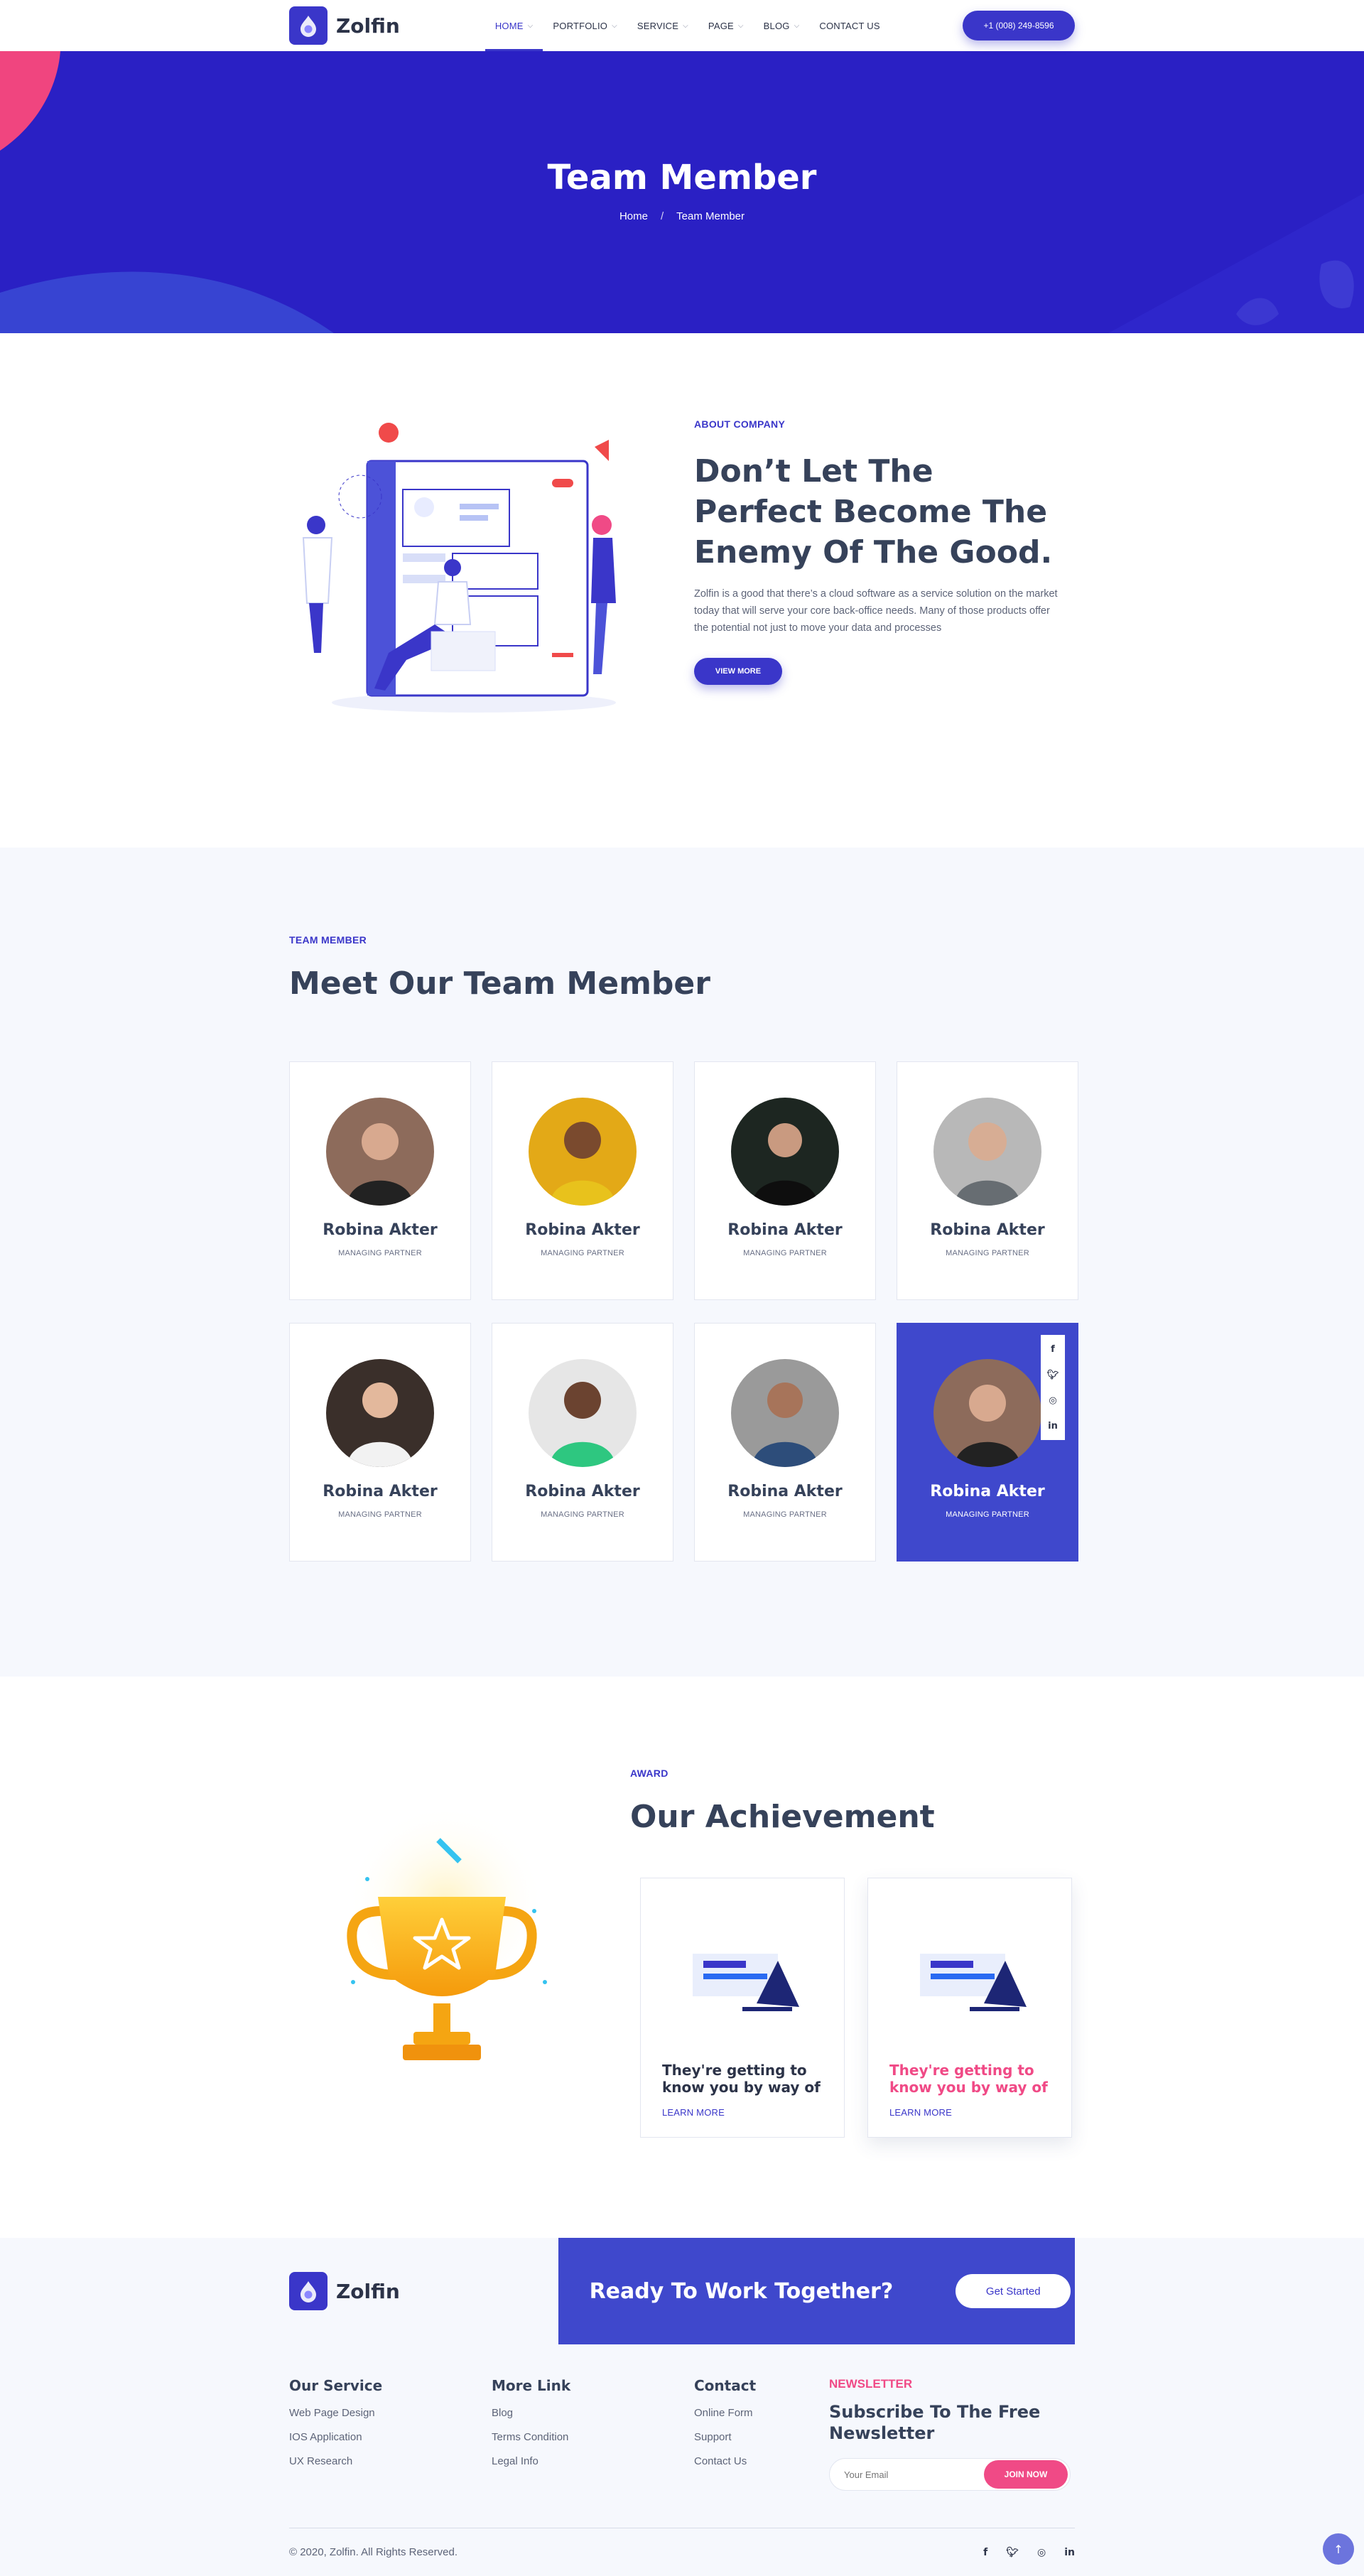  What do you see at coordinates (328, 940) in the screenshot?
I see `section-eyebrow: TEAM MEMBER` at bounding box center [328, 940].